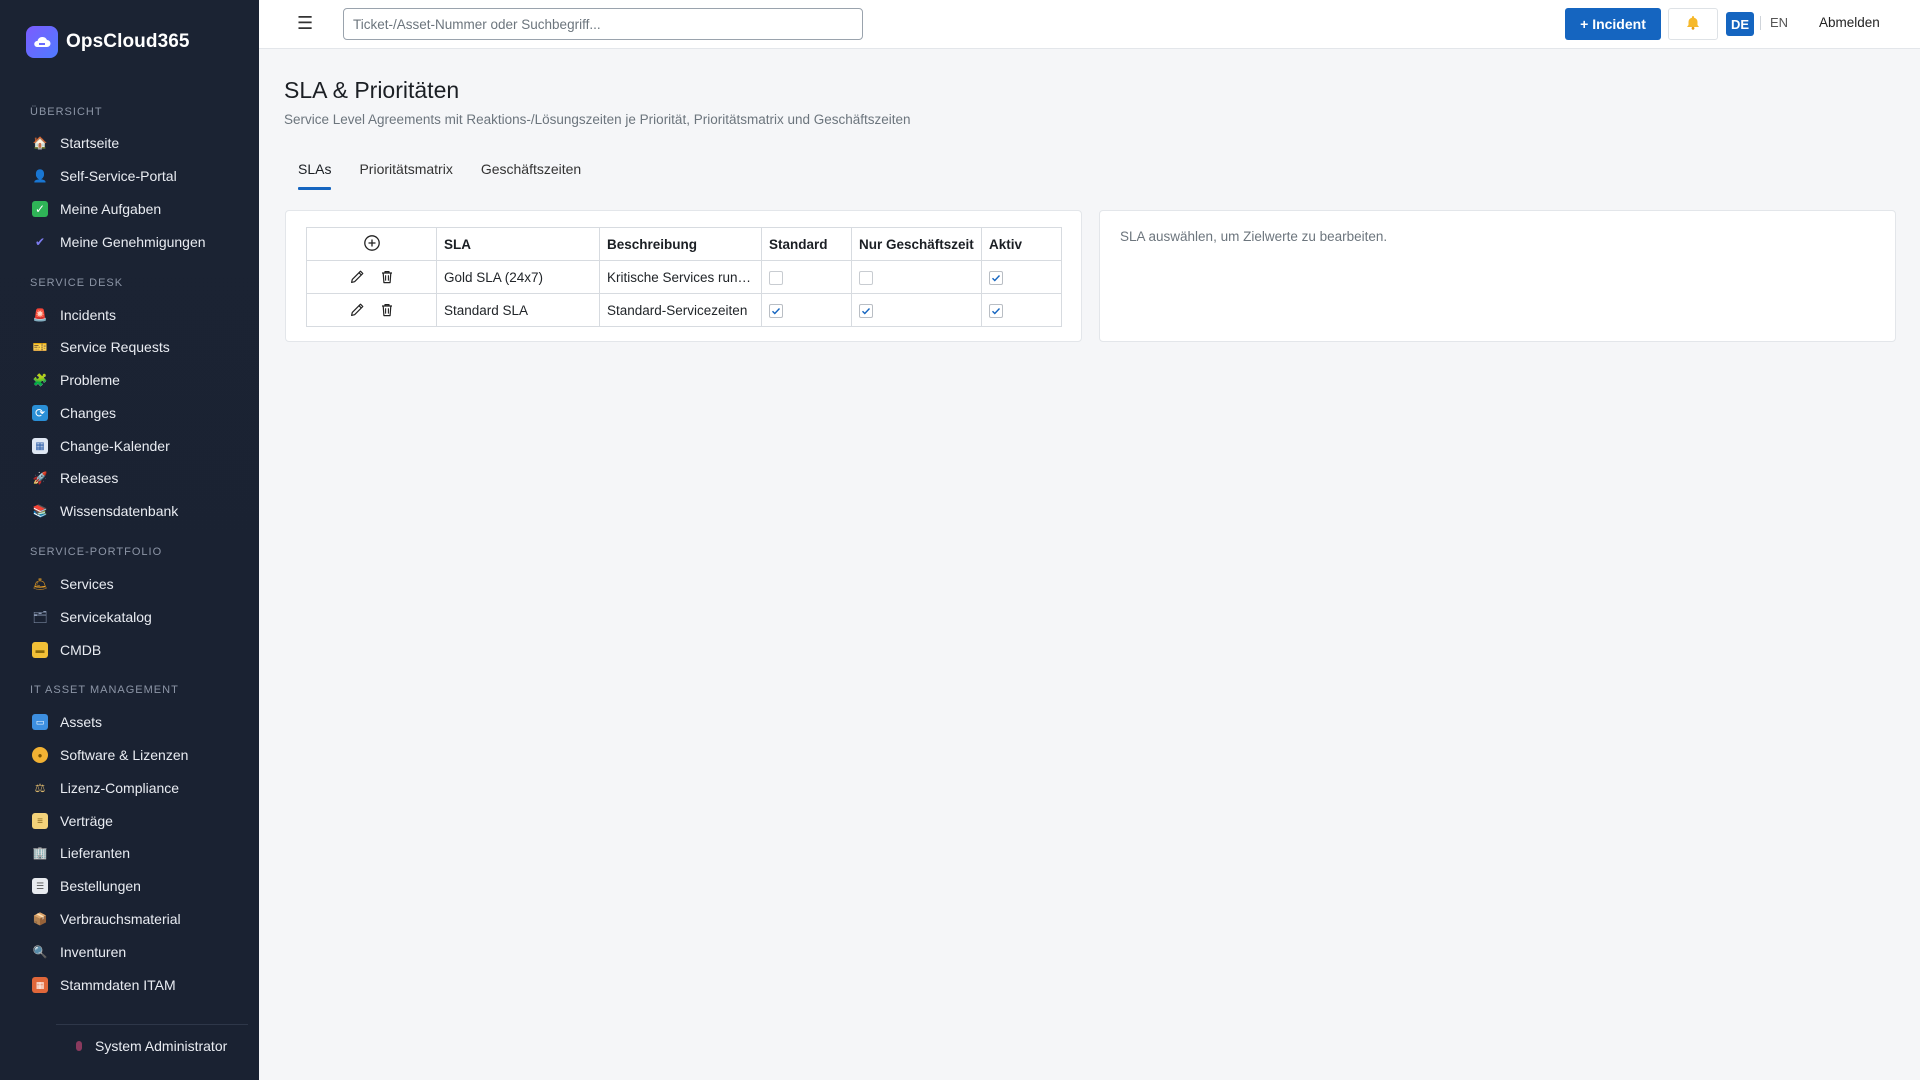  I want to click on sidebar-item-label: Lieferanten, so click(95, 853).